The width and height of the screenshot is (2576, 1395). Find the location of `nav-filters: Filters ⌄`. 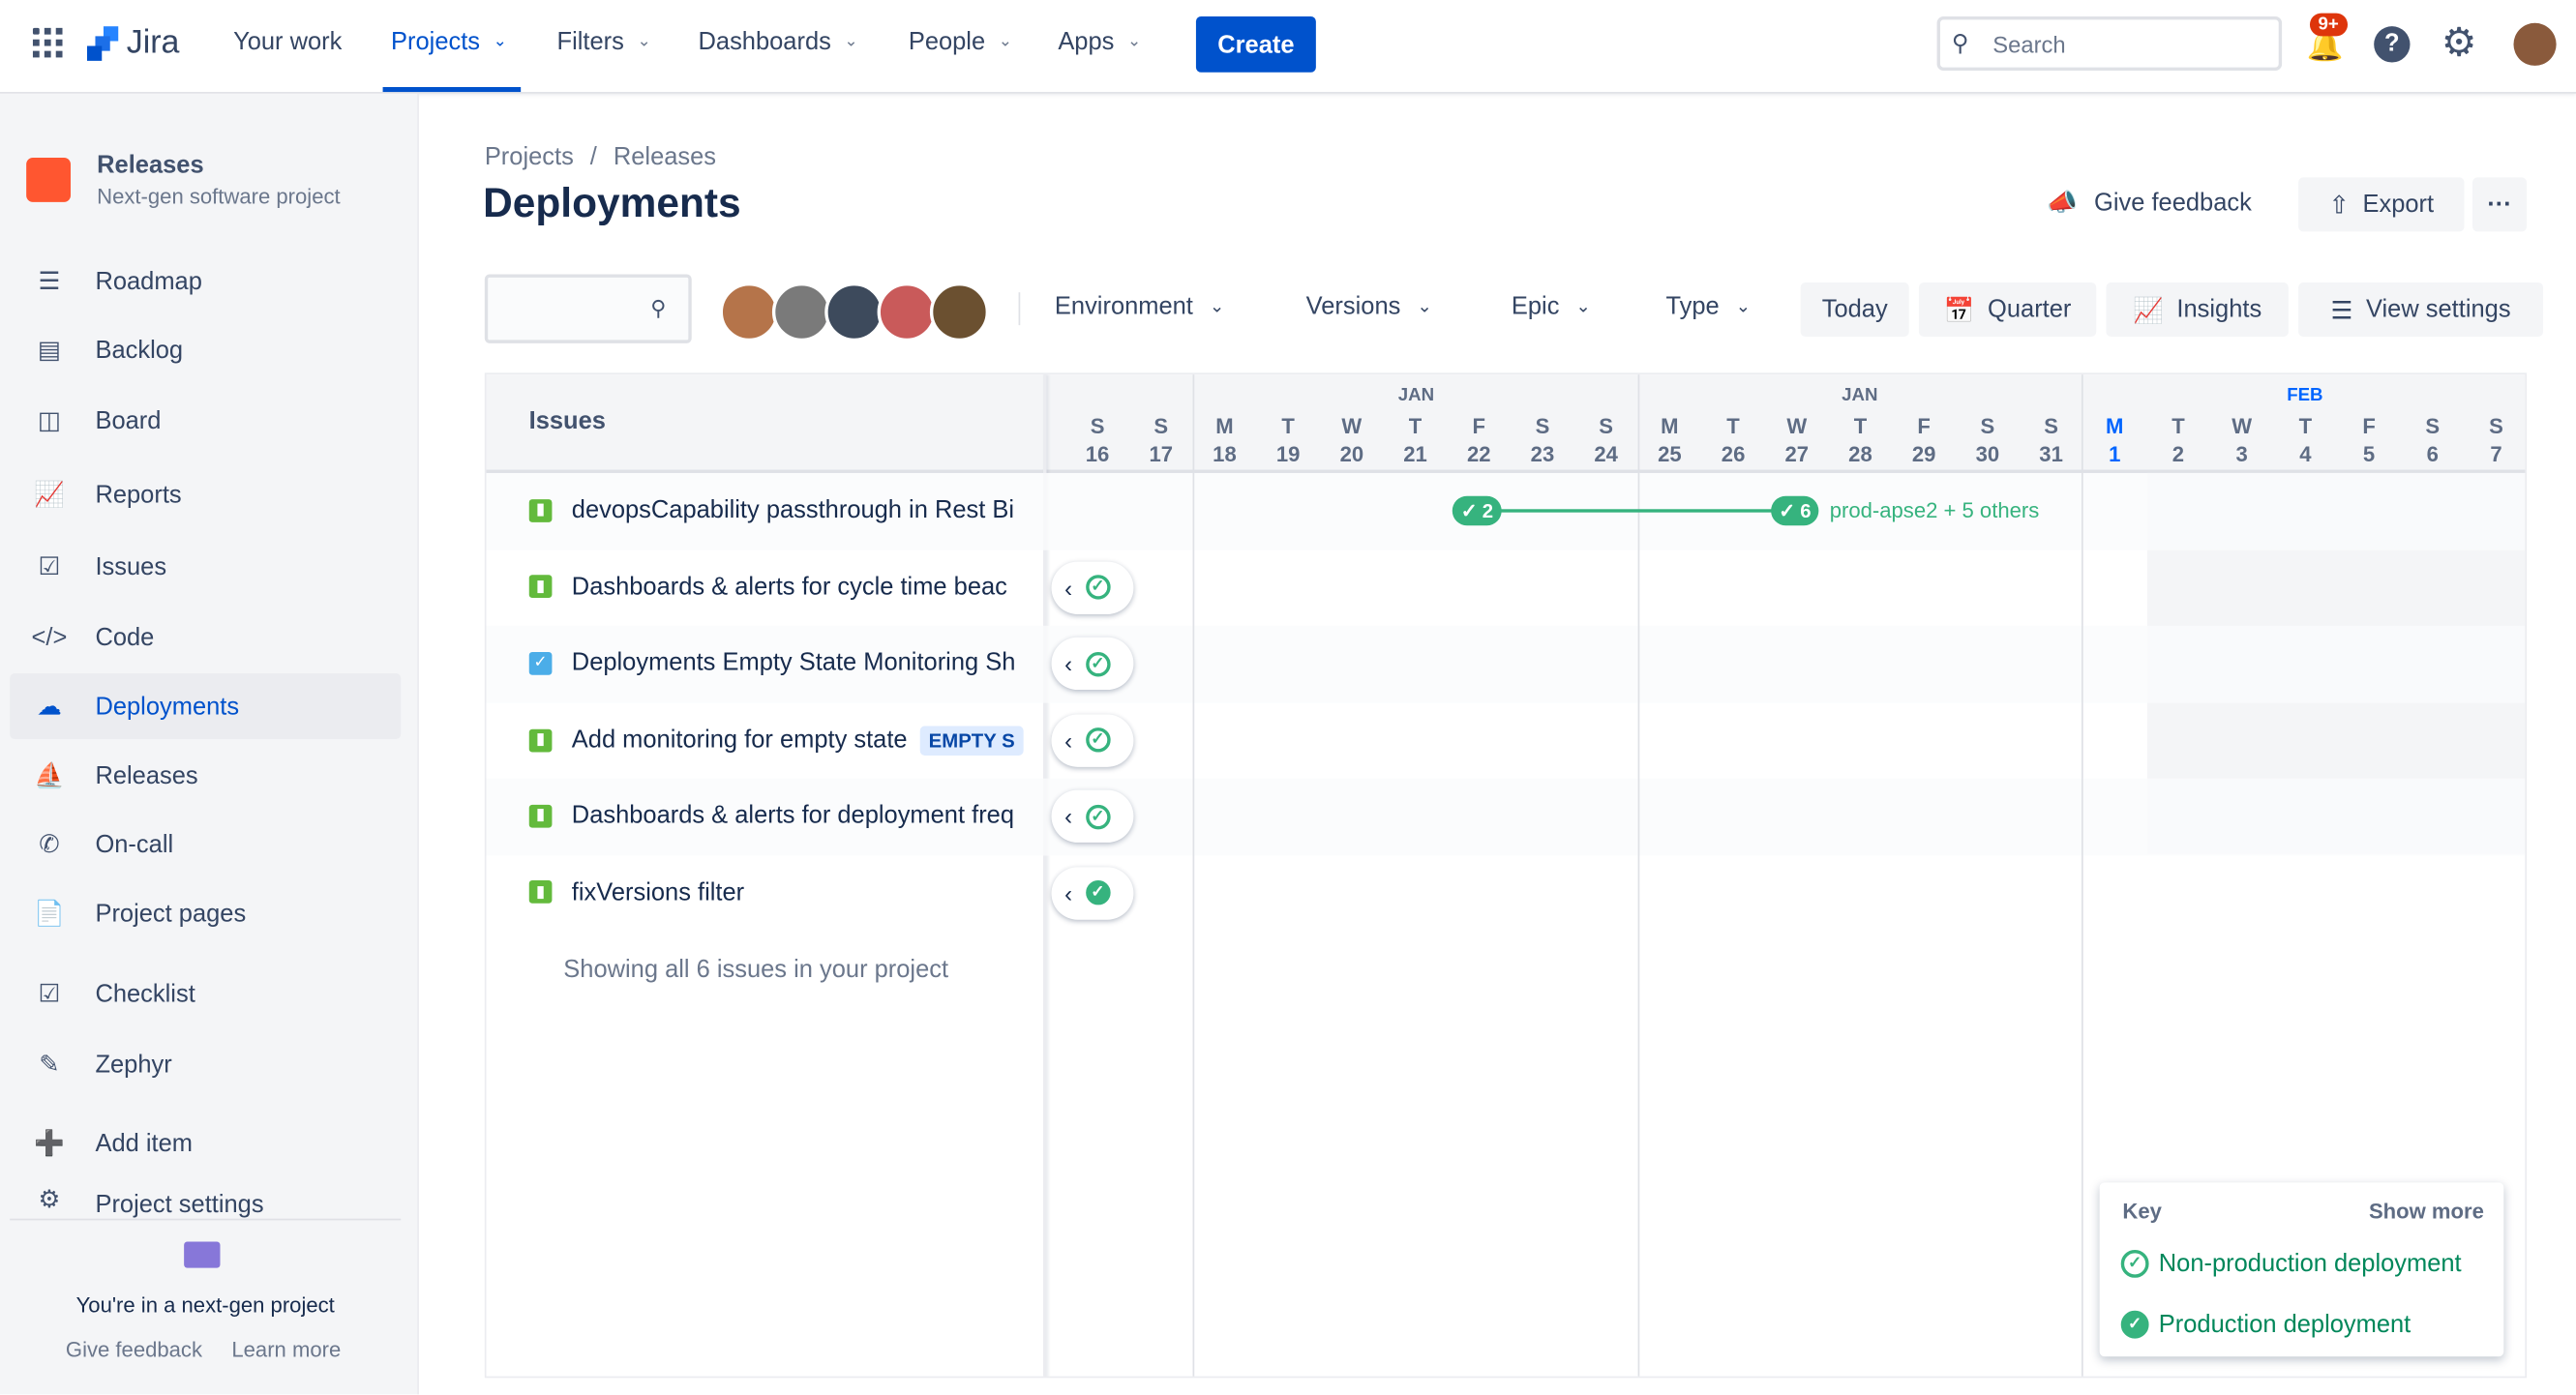

nav-filters: Filters ⌄ is located at coordinates (604, 42).